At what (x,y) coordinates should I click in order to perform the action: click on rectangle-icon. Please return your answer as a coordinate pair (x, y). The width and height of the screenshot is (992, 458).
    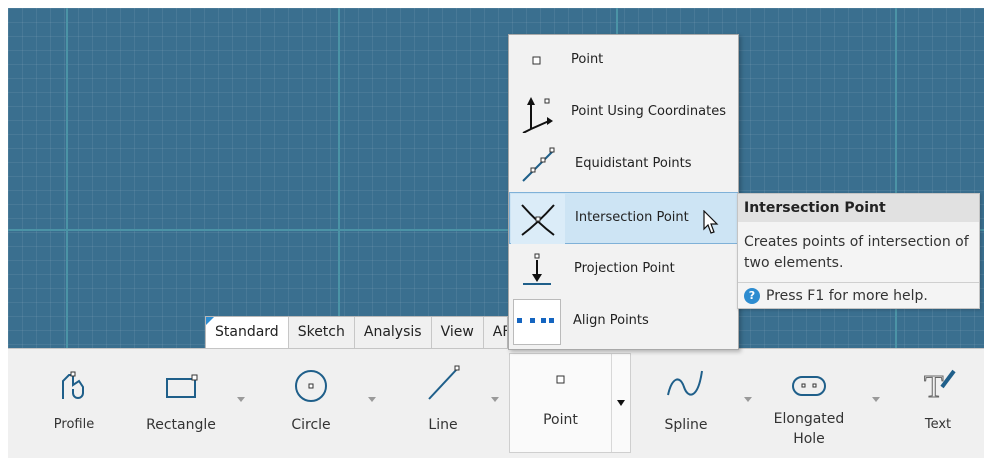
    Looking at the image, I should click on (181, 379).